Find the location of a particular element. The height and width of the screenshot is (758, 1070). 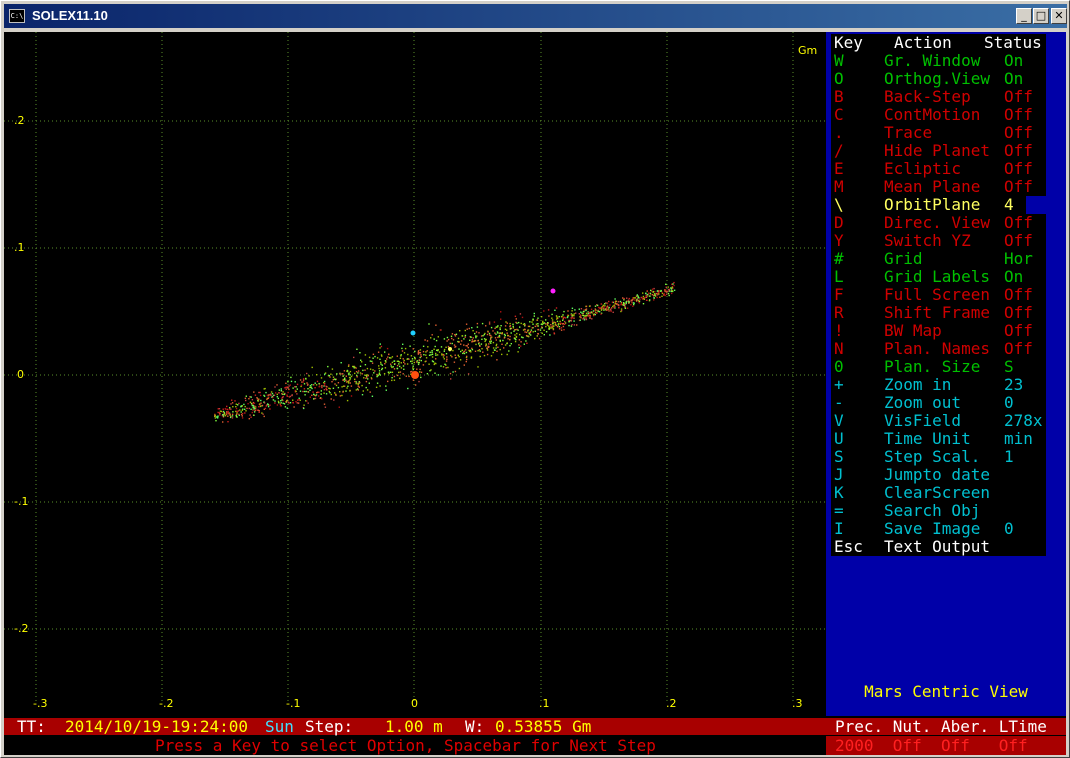

close-button: ✕ is located at coordinates (1059, 16).